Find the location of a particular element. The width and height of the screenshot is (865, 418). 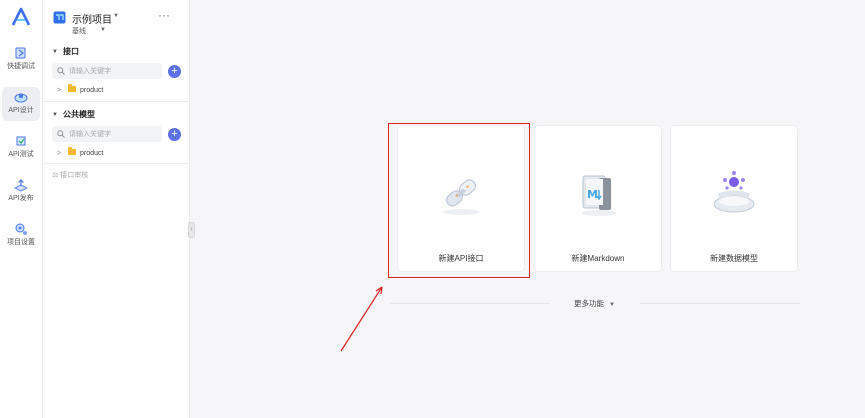

branch-dropdown-icon: ▼ is located at coordinates (103, 30).